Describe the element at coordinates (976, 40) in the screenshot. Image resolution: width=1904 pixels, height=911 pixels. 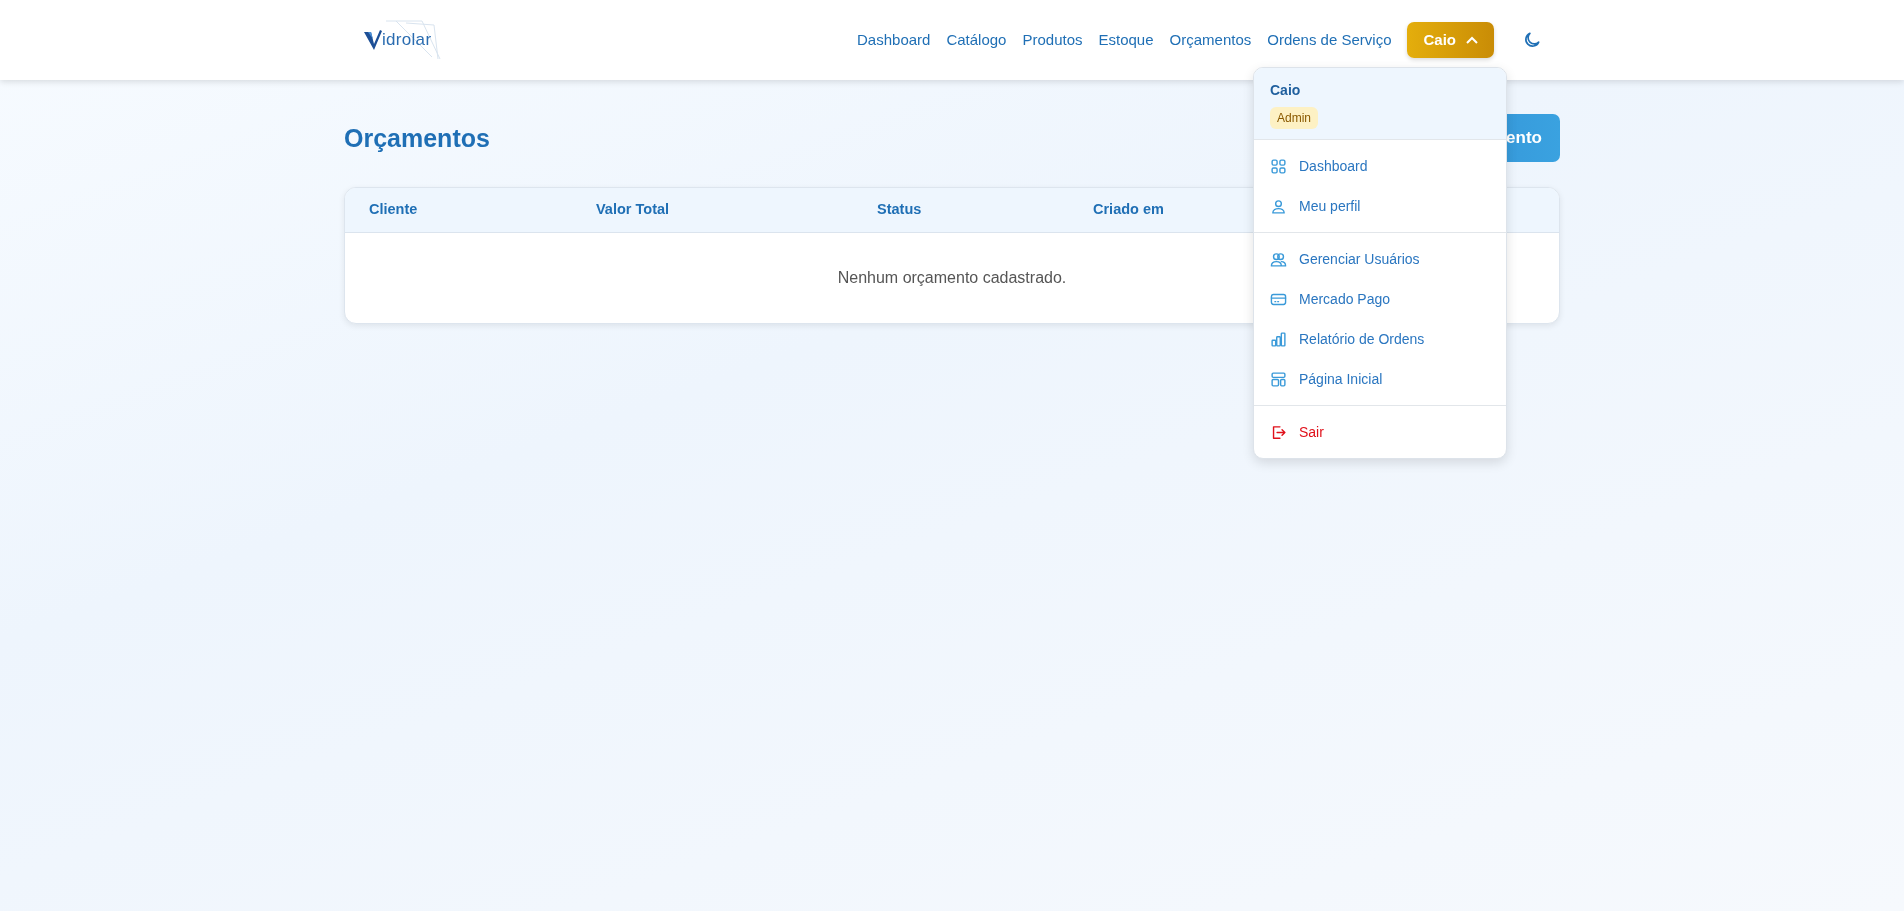
I see `nav-link: Catálogo` at that location.